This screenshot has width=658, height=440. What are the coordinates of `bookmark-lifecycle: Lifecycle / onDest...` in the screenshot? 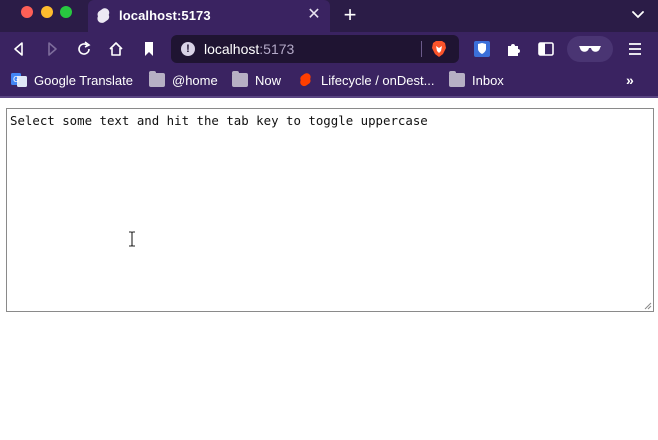 It's located at (366, 82).